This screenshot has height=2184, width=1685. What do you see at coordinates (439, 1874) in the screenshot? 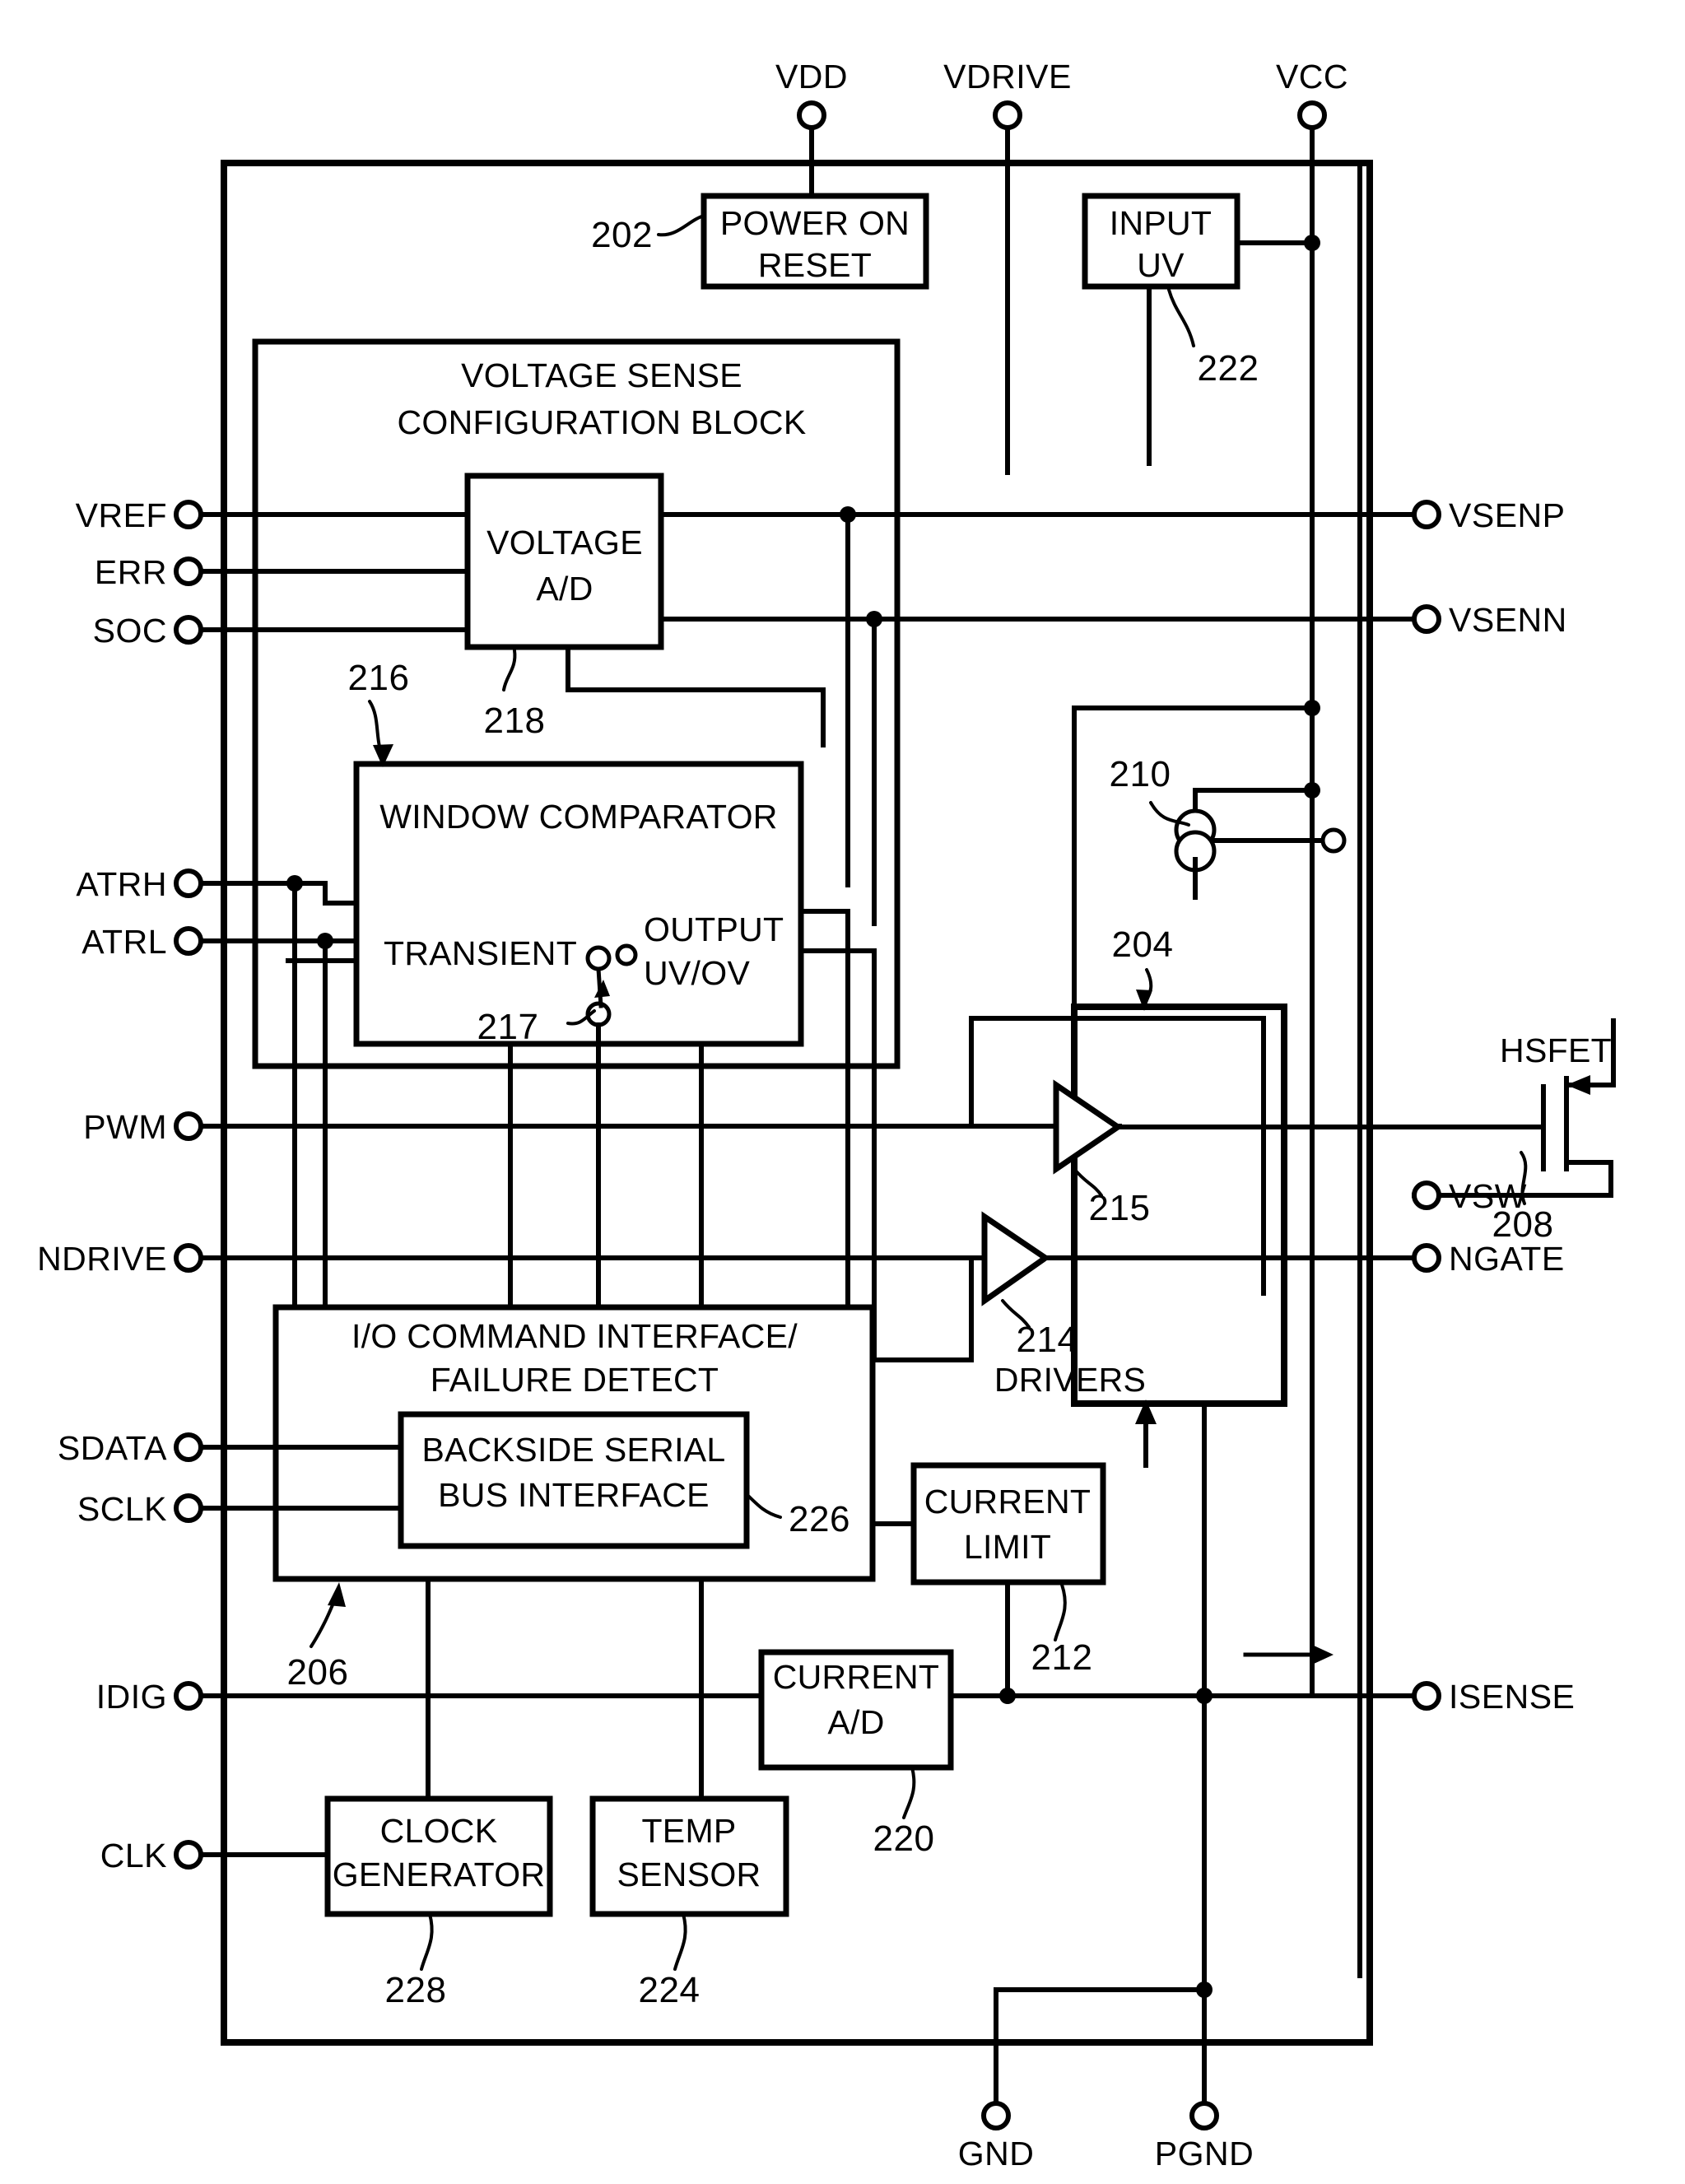
I see `clock-generator-label-line2: GENERATOR` at bounding box center [439, 1874].